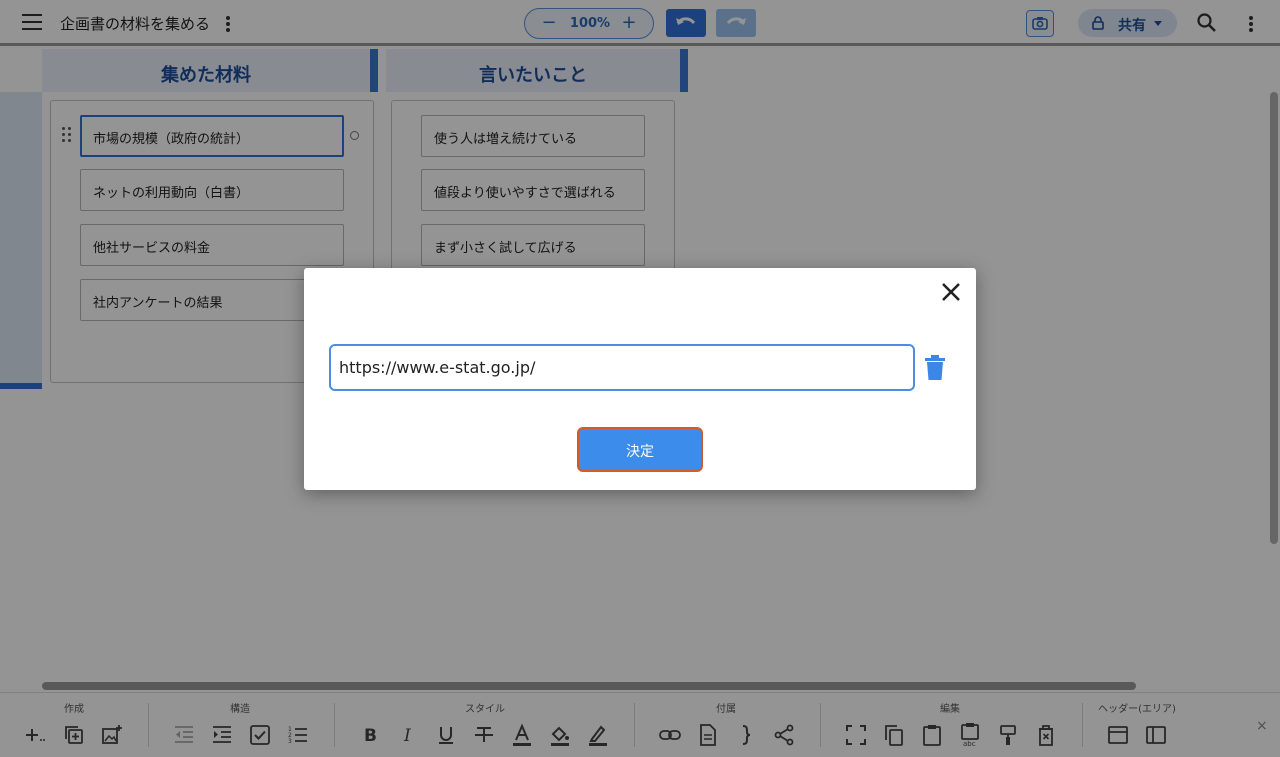 Image resolution: width=1280 pixels, height=757 pixels. I want to click on confirm-button: 決定, so click(640, 449).